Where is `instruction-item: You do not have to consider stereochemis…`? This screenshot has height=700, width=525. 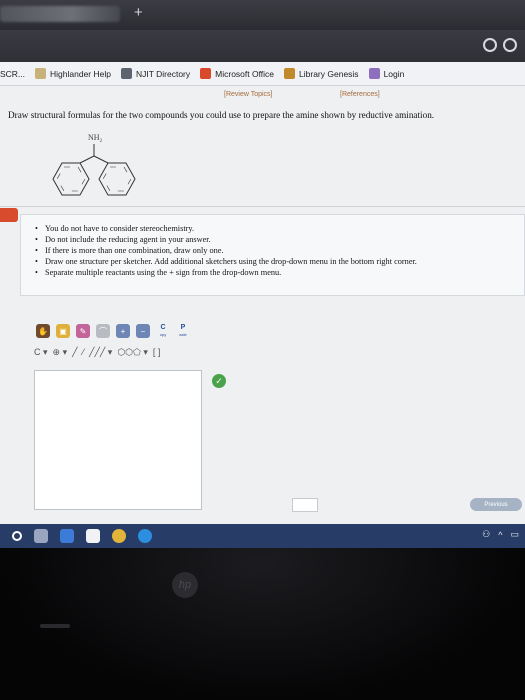
instruction-item: You do not have to consider stereochemis… is located at coordinates (279, 228).